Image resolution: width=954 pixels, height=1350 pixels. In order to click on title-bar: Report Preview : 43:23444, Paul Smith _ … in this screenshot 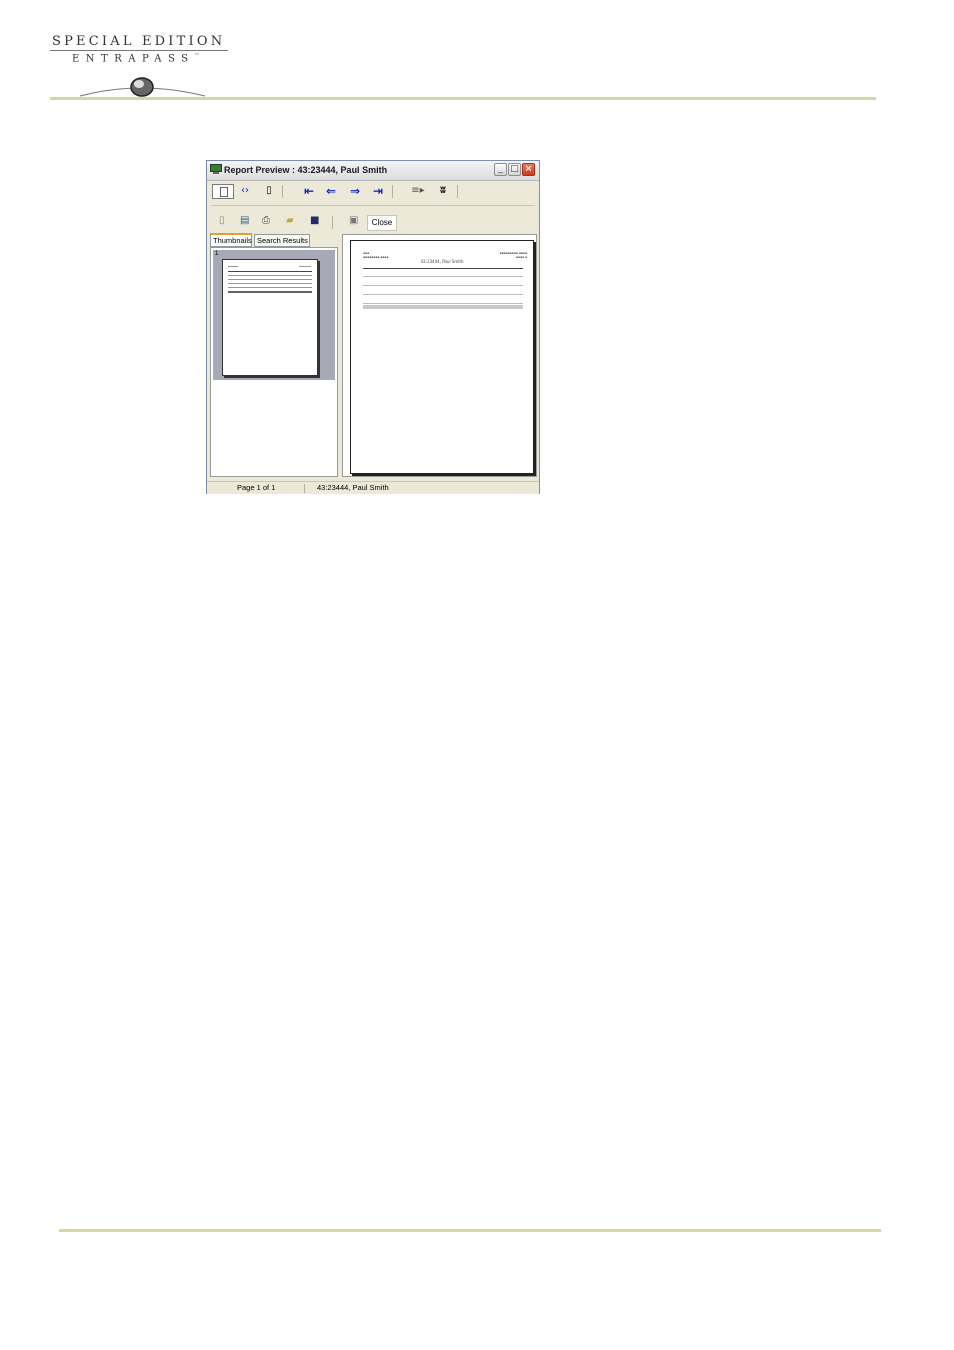, I will do `click(373, 171)`.